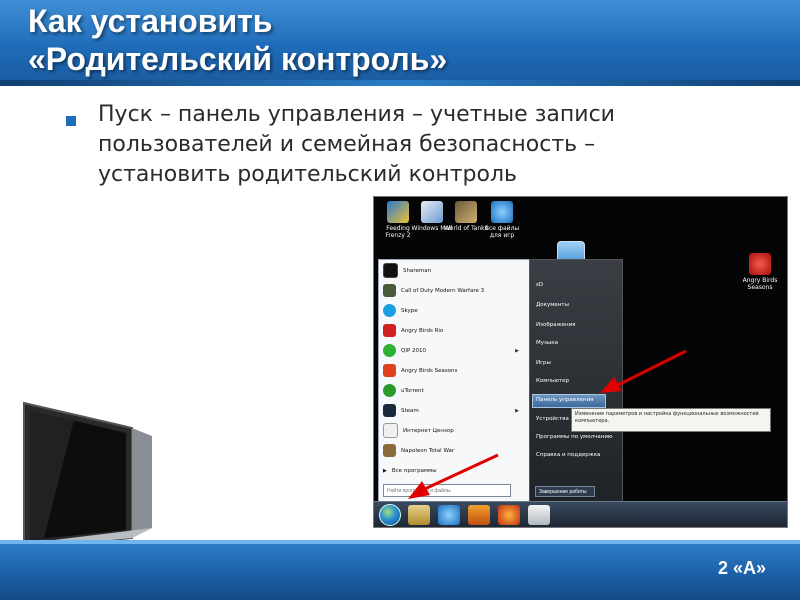  What do you see at coordinates (71, 121) in the screenshot?
I see `bullet-marker` at bounding box center [71, 121].